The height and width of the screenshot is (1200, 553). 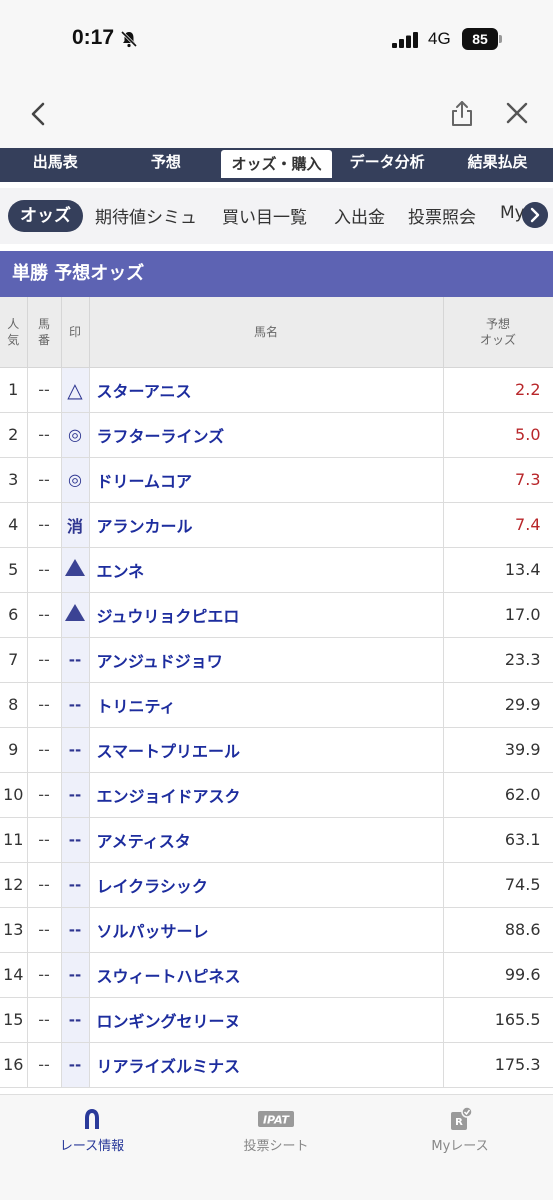 What do you see at coordinates (266, 1065) in the screenshot?
I see `cell-horse-name: リアライズルミナス` at bounding box center [266, 1065].